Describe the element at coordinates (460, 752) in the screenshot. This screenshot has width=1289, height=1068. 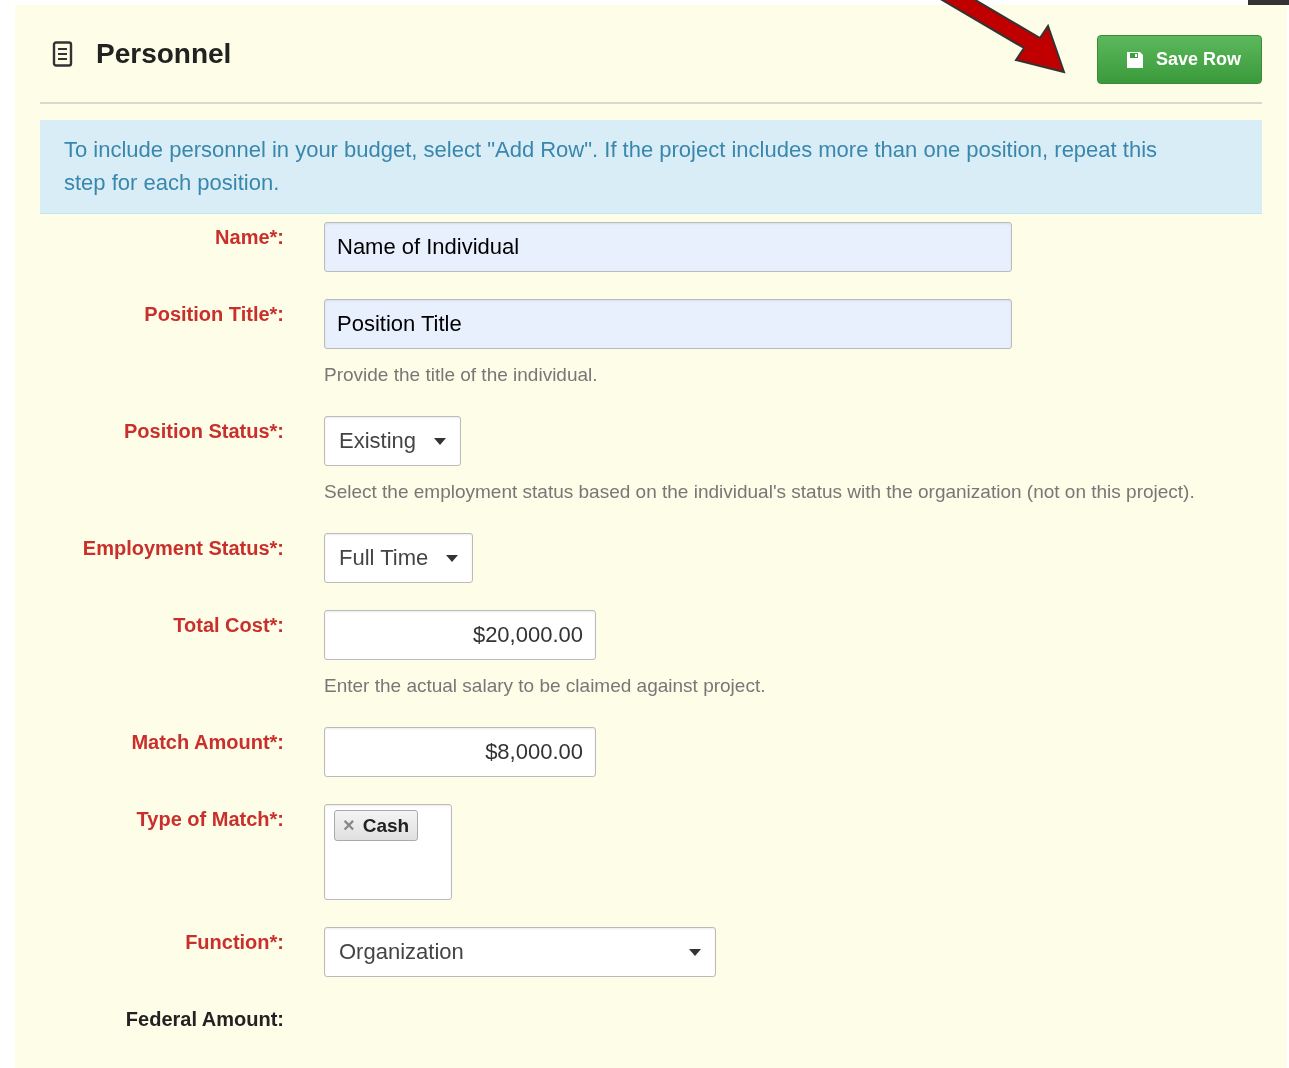
I see `amount-field: $8,000.00` at that location.